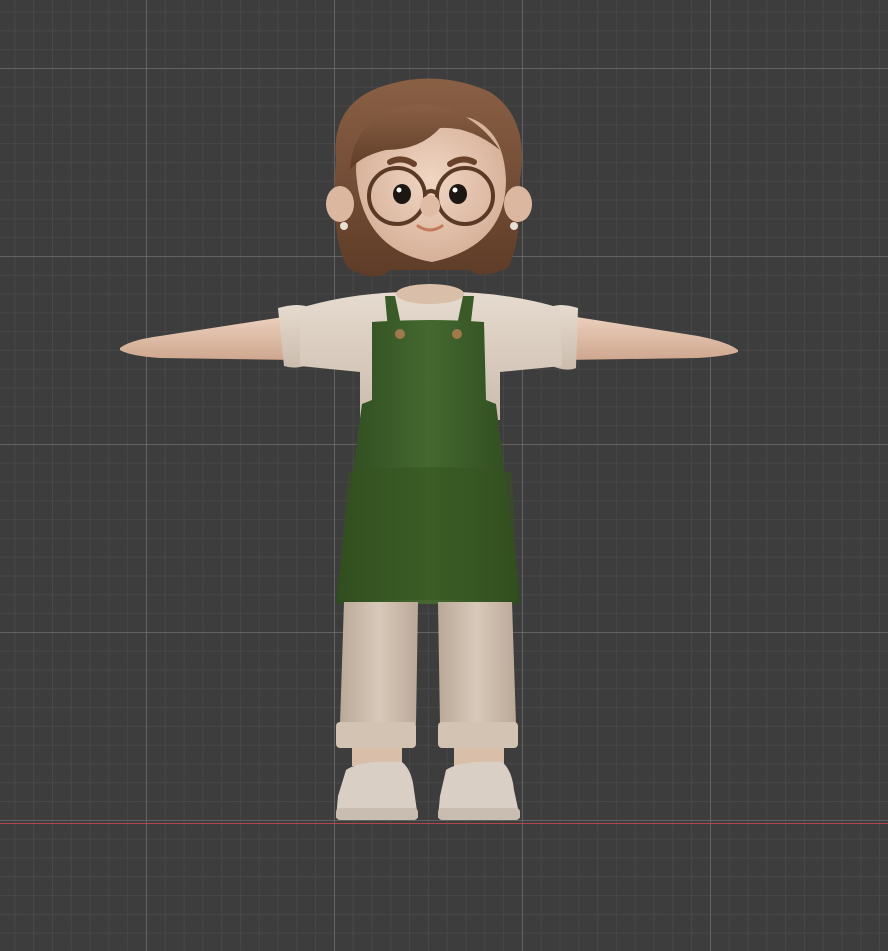 This screenshot has height=951, width=888. What do you see at coordinates (400, 334) in the screenshot?
I see `apron-button-left` at bounding box center [400, 334].